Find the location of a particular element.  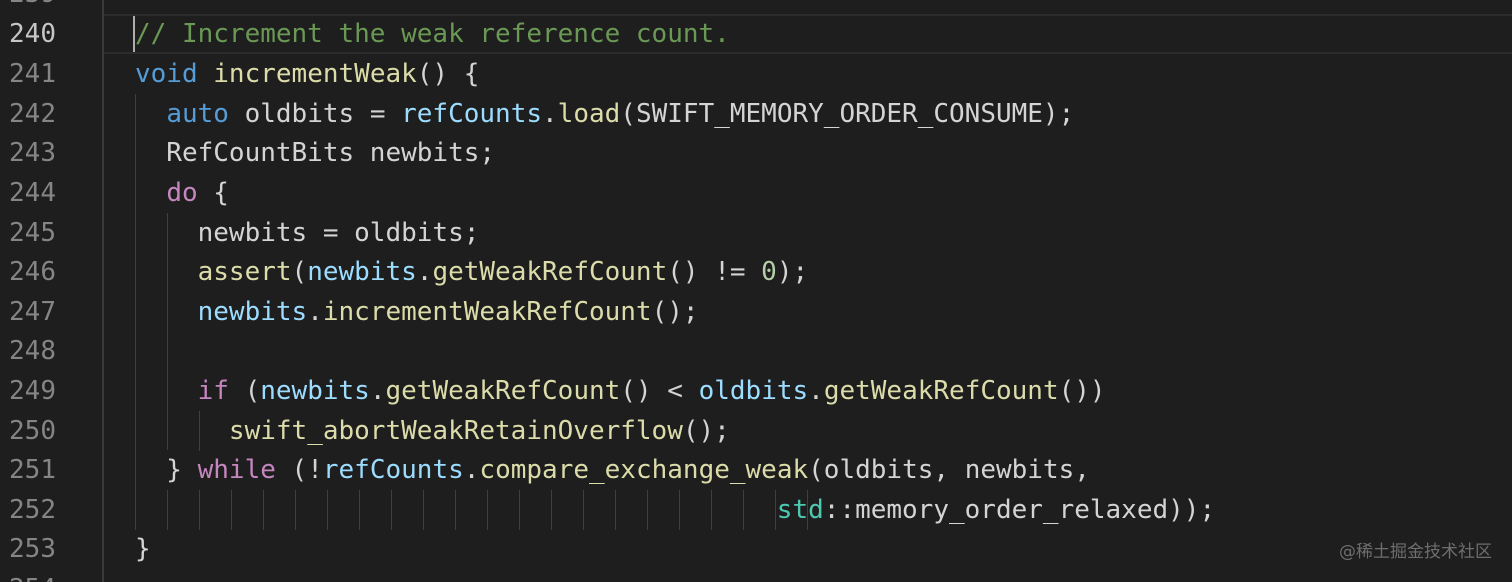

line-number: 254 is located at coordinates (28, 575).